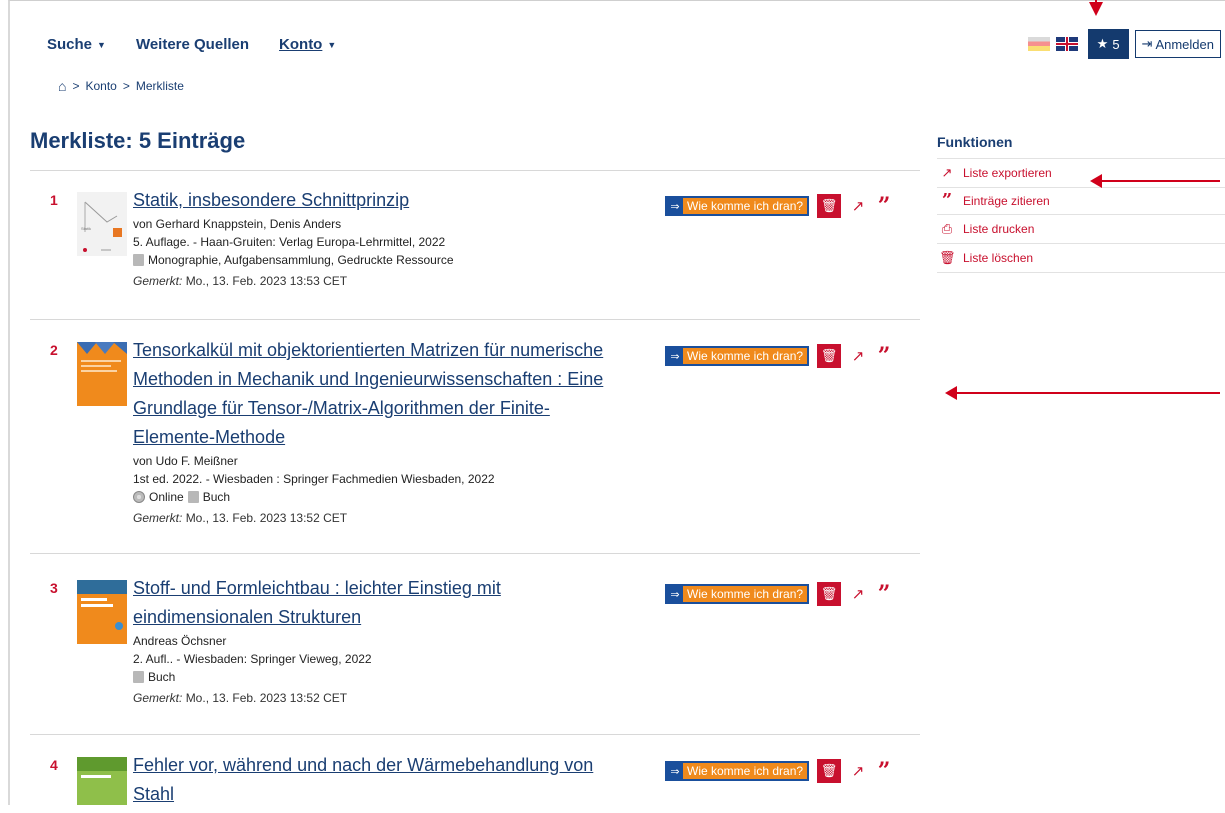  What do you see at coordinates (393, 497) in the screenshot?
I see `entry-media: Online Buch` at bounding box center [393, 497].